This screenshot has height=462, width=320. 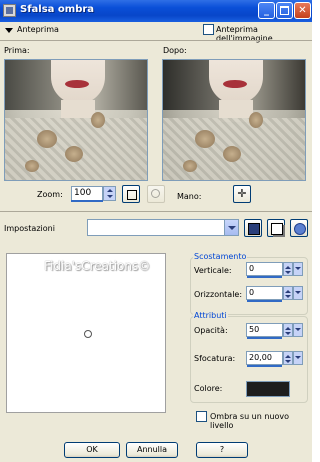 I want to click on pan-label: Mano:, so click(x=189, y=196).